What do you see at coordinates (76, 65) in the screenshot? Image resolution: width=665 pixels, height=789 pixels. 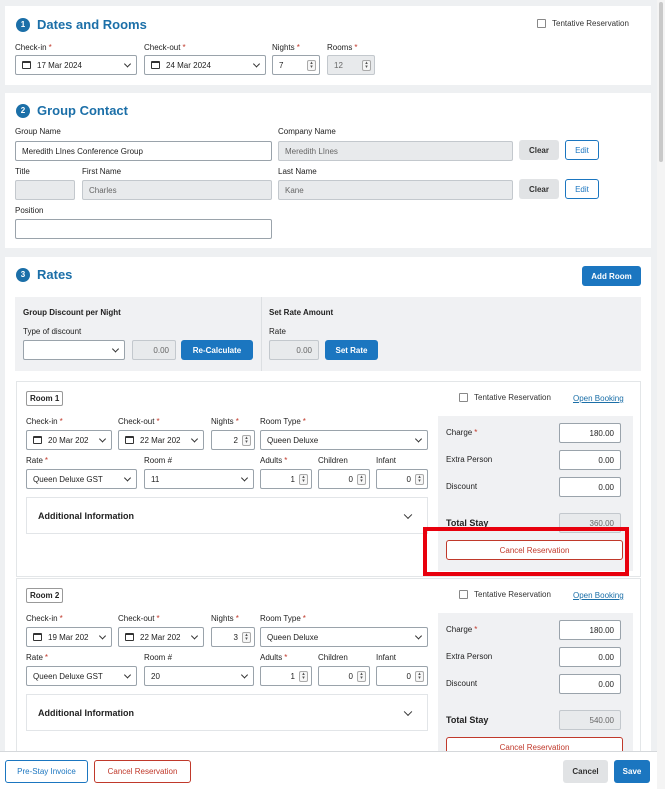 I see `checkin-date-select: 17 Mar 2024` at bounding box center [76, 65].